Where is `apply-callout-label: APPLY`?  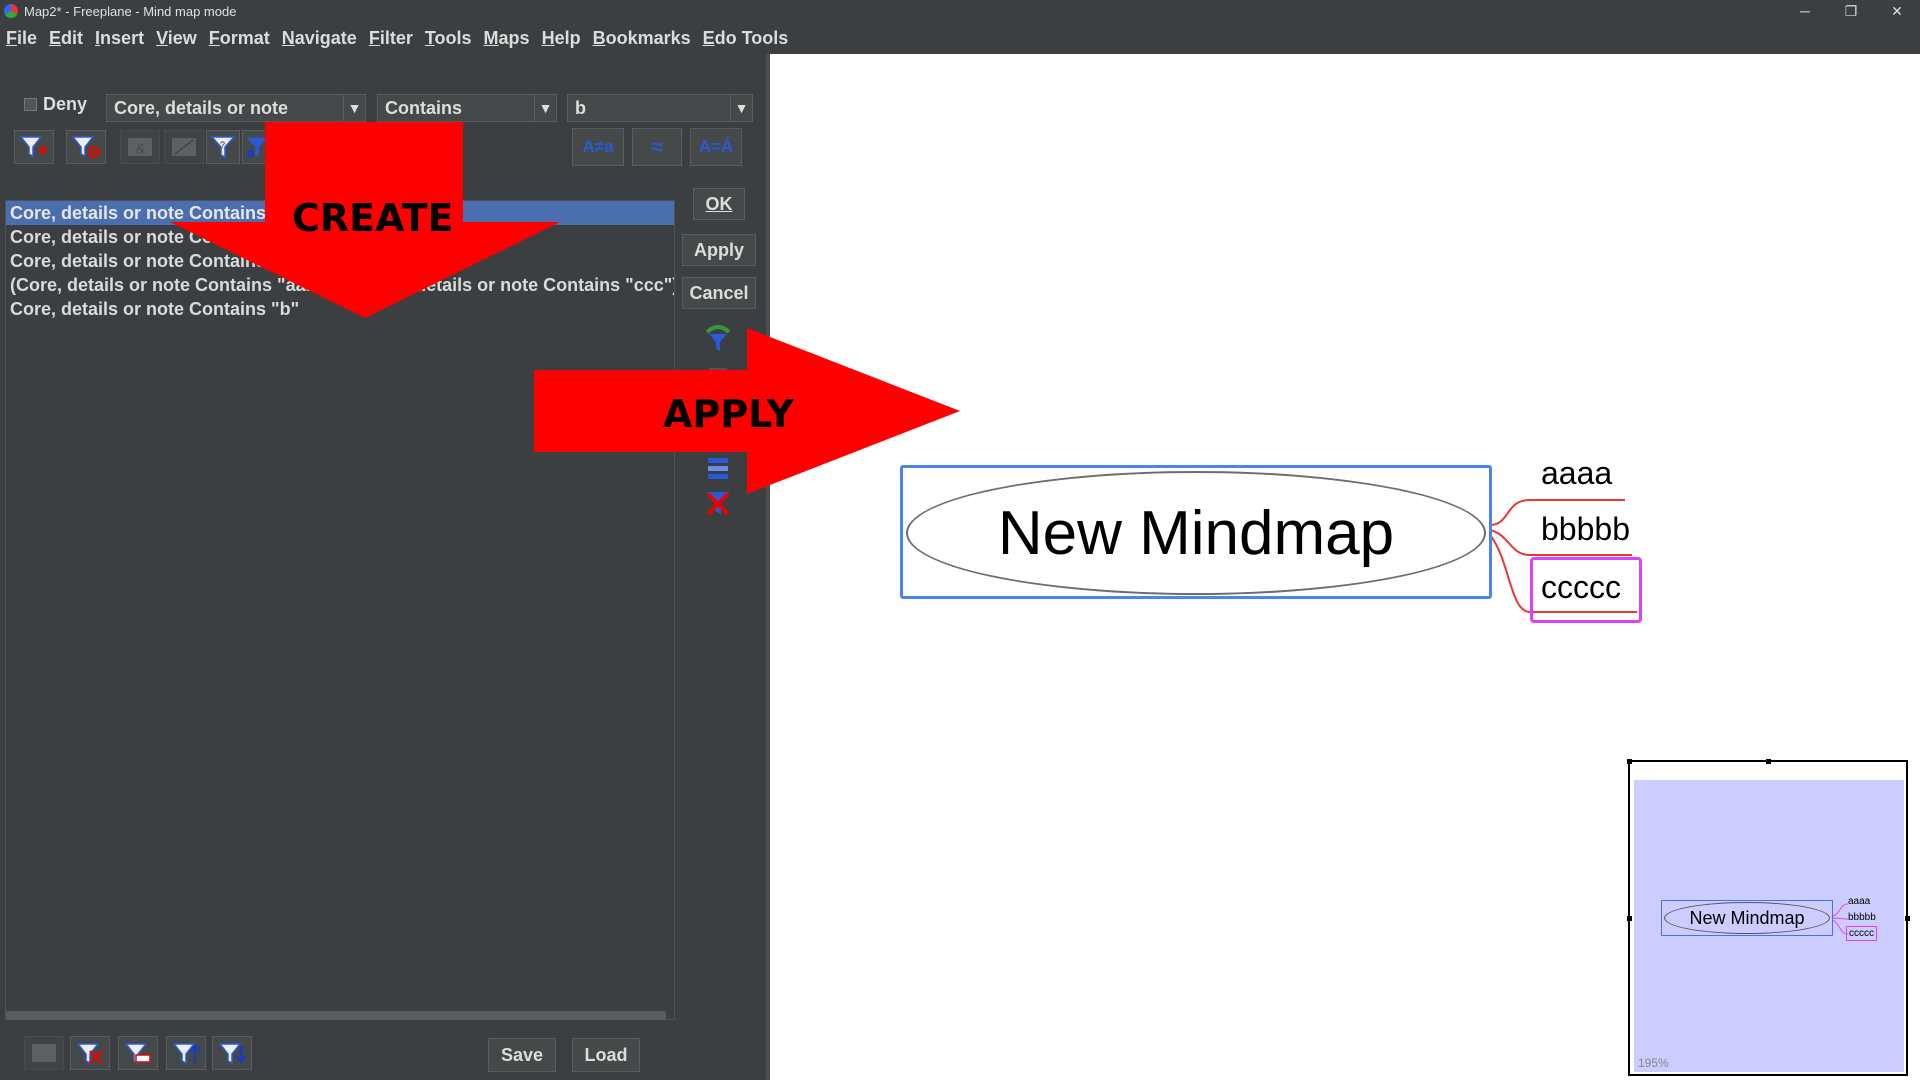
apply-callout-label: APPLY is located at coordinates (728, 414).